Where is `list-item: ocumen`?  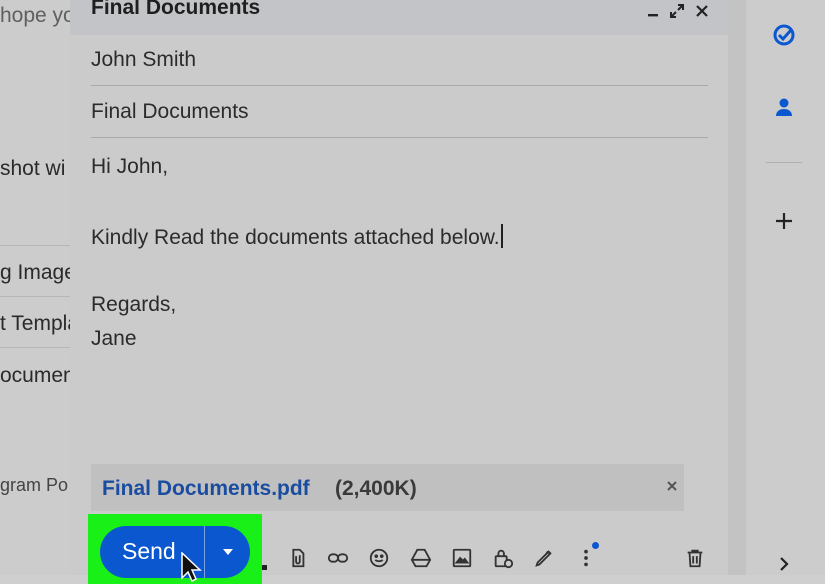 list-item: ocumen is located at coordinates (40, 376).